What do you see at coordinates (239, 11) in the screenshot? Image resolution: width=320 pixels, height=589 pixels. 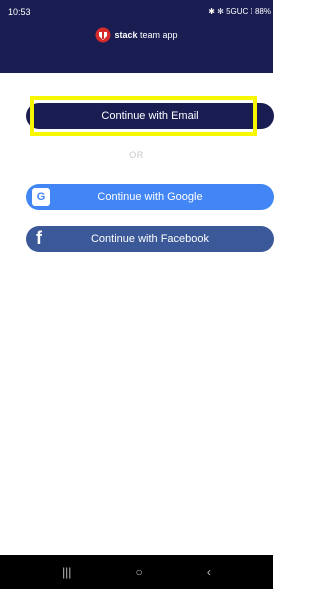 I see `status-indicators: ✱ ✻ 5GUC ⁞ 88%` at bounding box center [239, 11].